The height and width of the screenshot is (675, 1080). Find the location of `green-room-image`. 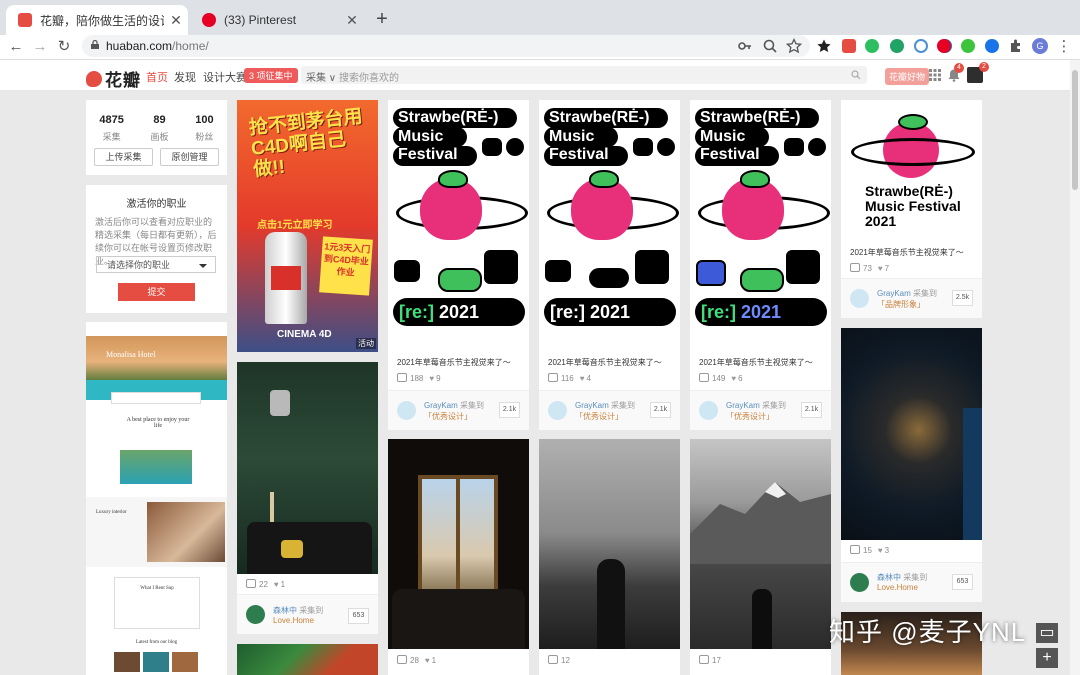

green-room-image is located at coordinates (307, 468).